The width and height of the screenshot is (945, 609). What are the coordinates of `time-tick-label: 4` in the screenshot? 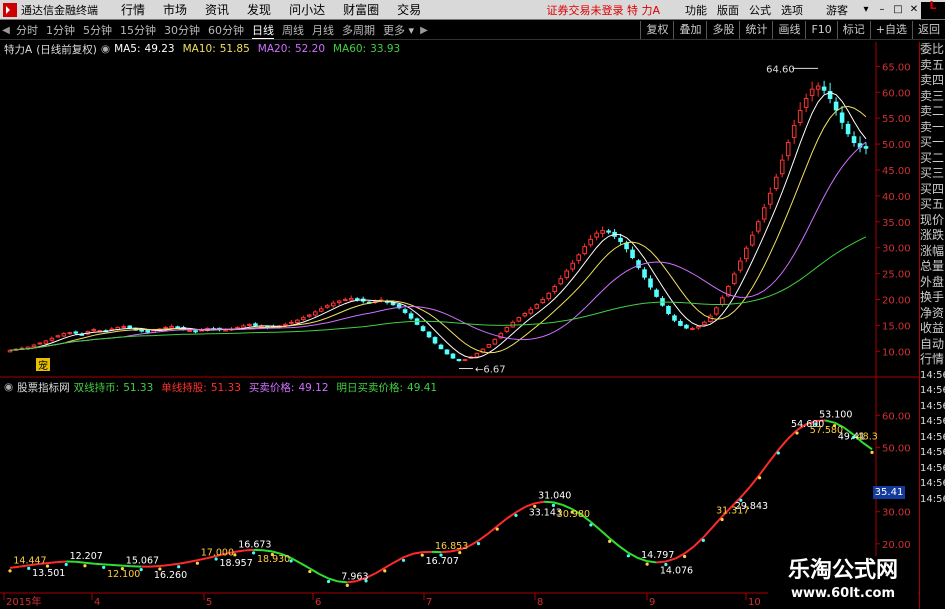 It's located at (97, 602).